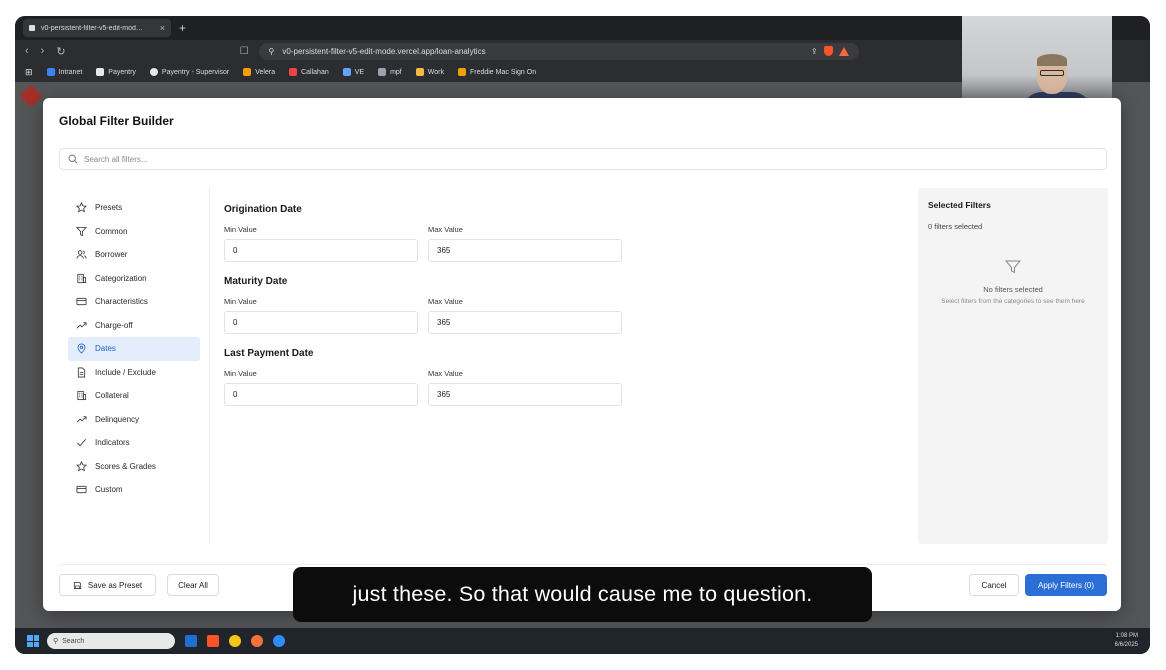 The width and height of the screenshot is (1166, 670). Describe the element at coordinates (134, 396) in the screenshot. I see `sidebar-item-collateral: Collateral` at that location.